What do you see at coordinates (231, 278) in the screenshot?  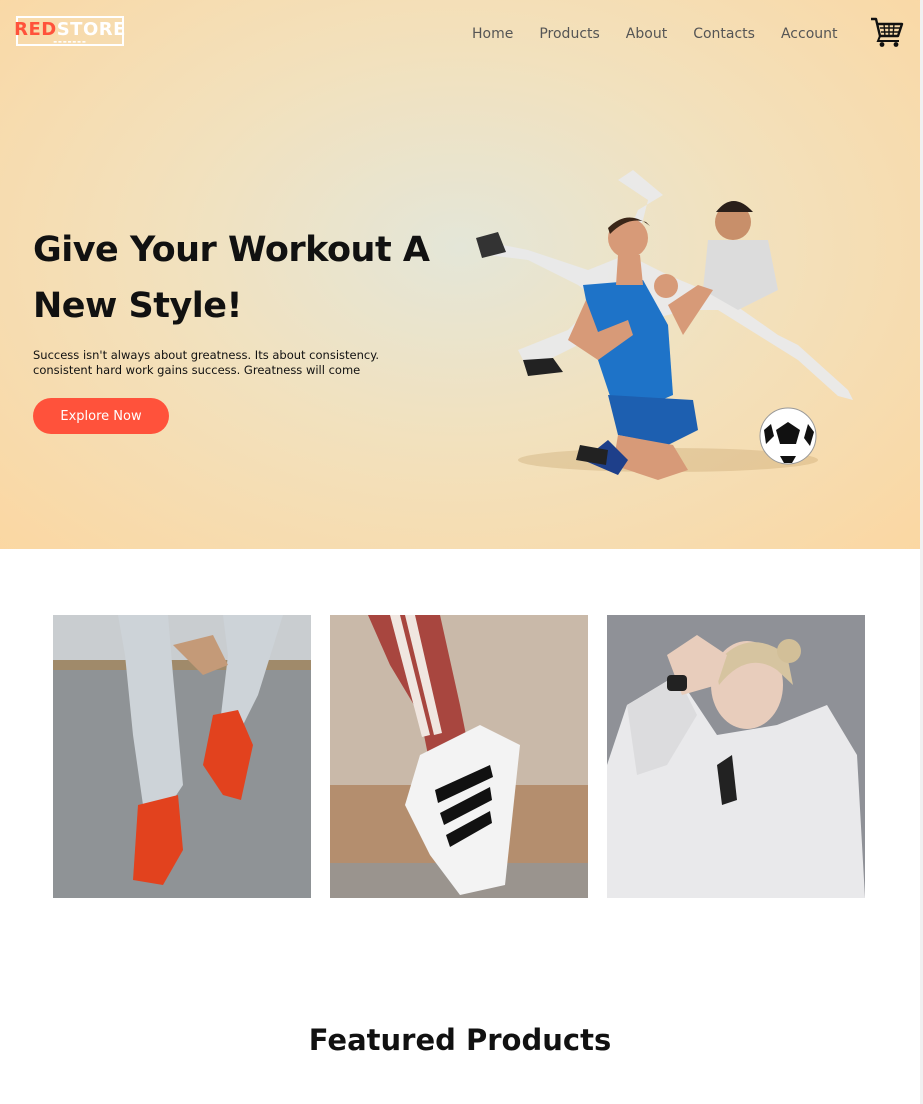 I see `hero-title: Give Your Workout A New Style!` at bounding box center [231, 278].